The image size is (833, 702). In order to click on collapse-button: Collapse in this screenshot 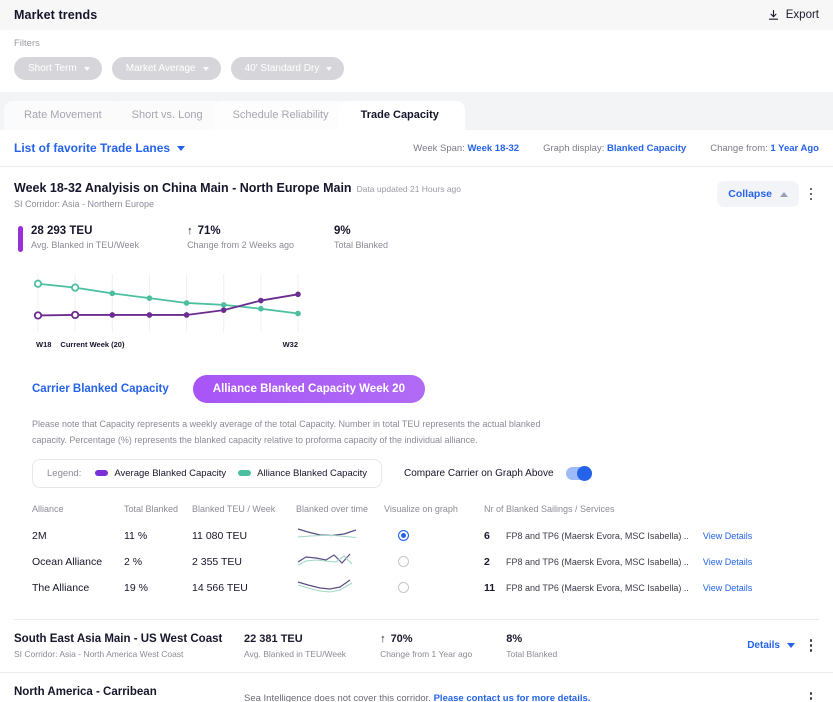, I will do `click(758, 194)`.